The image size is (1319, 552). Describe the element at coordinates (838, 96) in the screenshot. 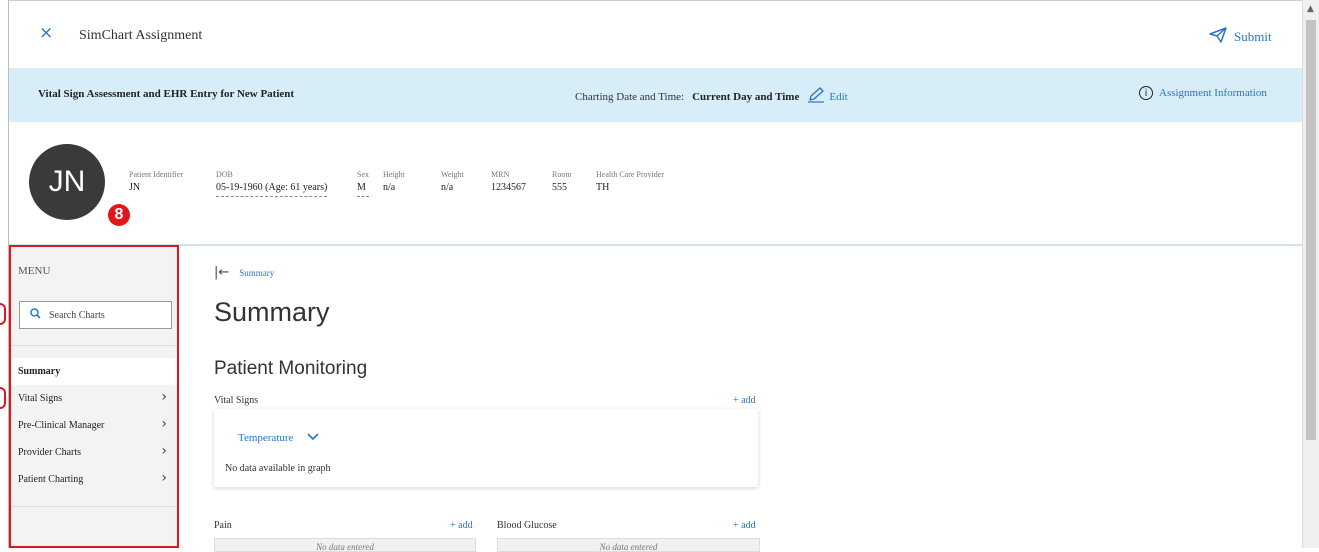

I see `edit-label: Edit` at that location.